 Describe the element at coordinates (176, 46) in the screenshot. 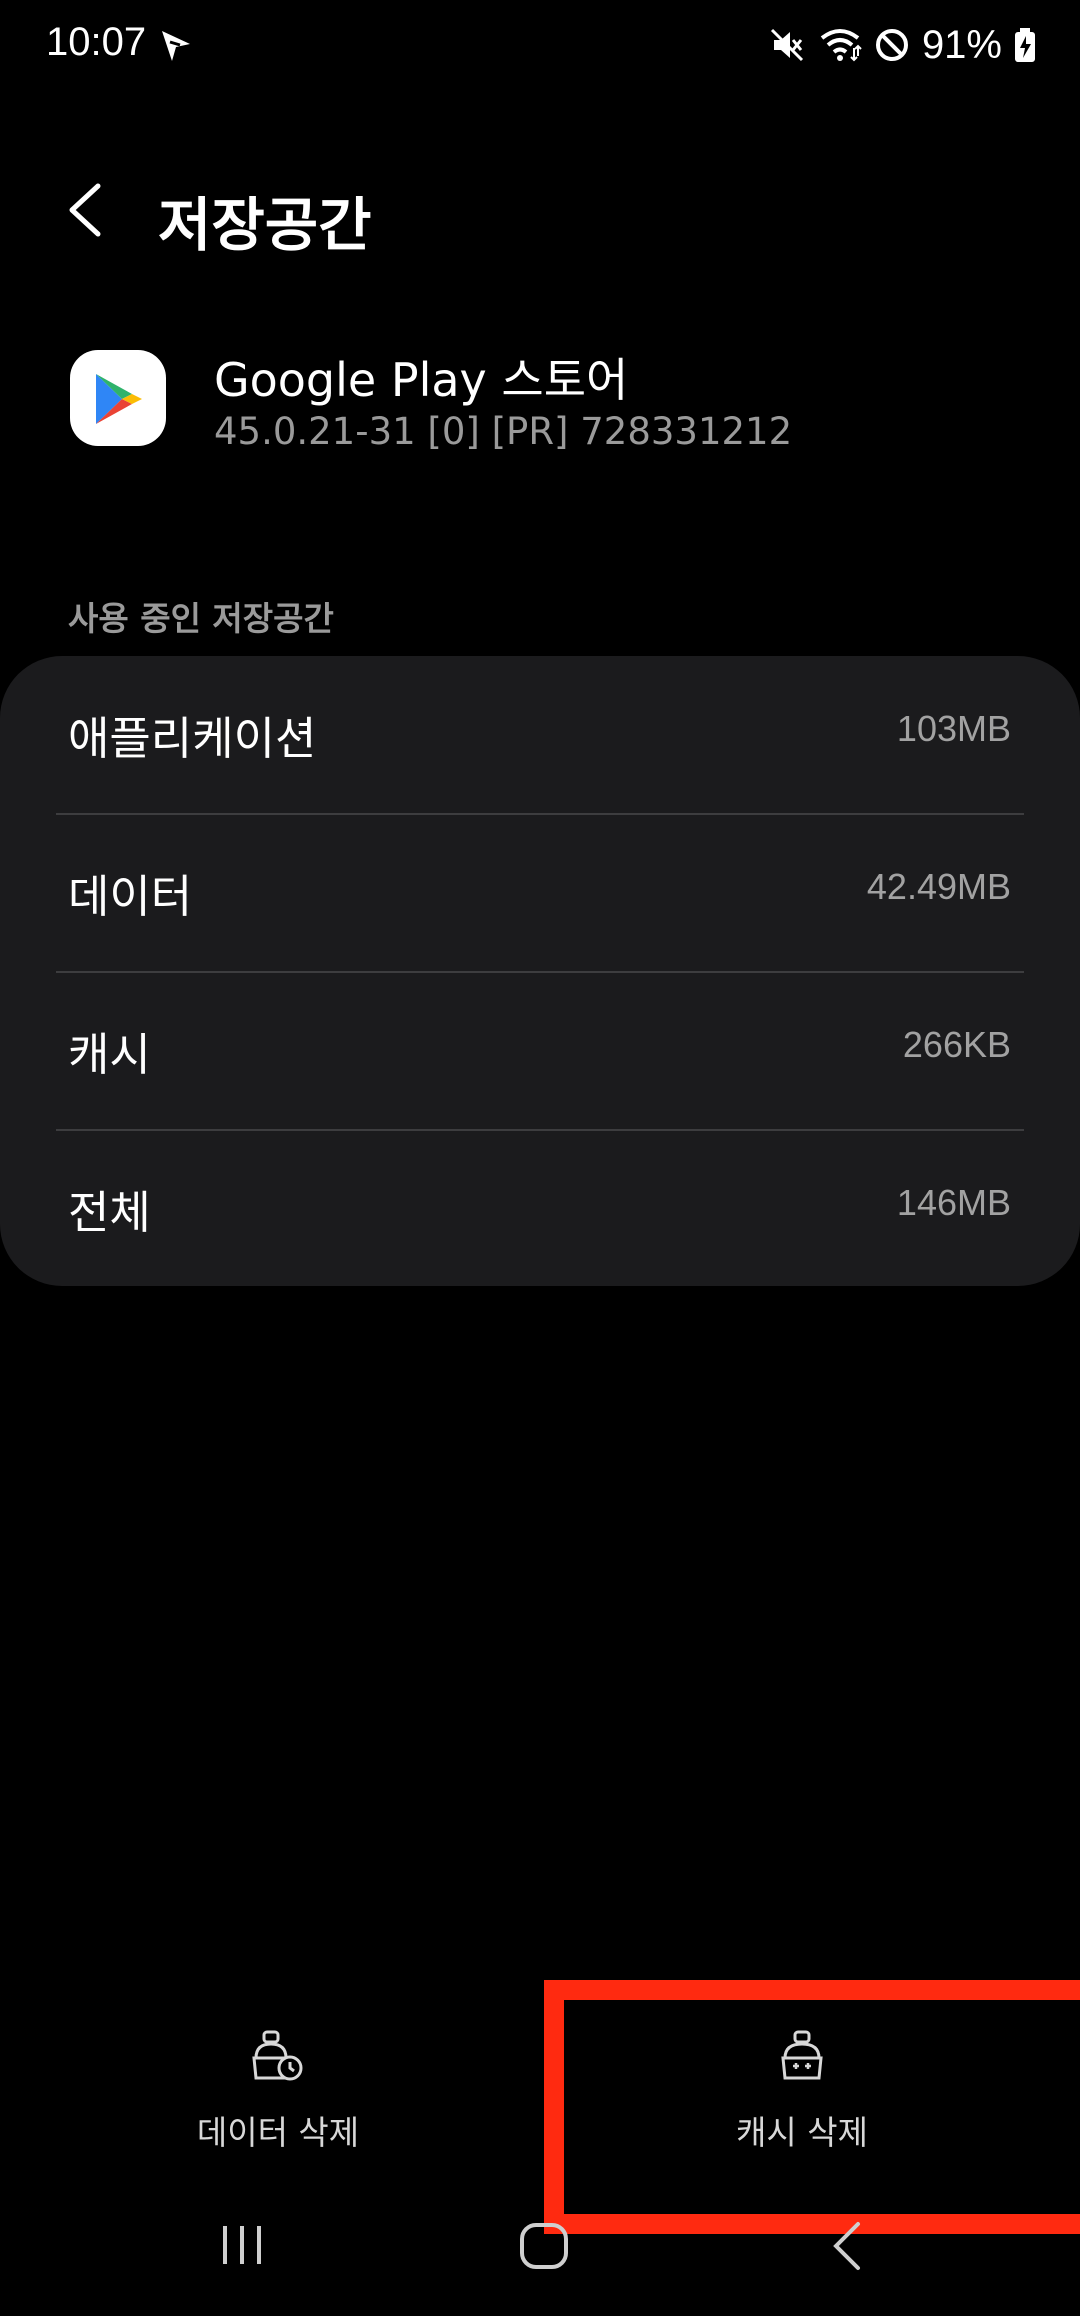

I see `navigation-arrow-icon` at that location.